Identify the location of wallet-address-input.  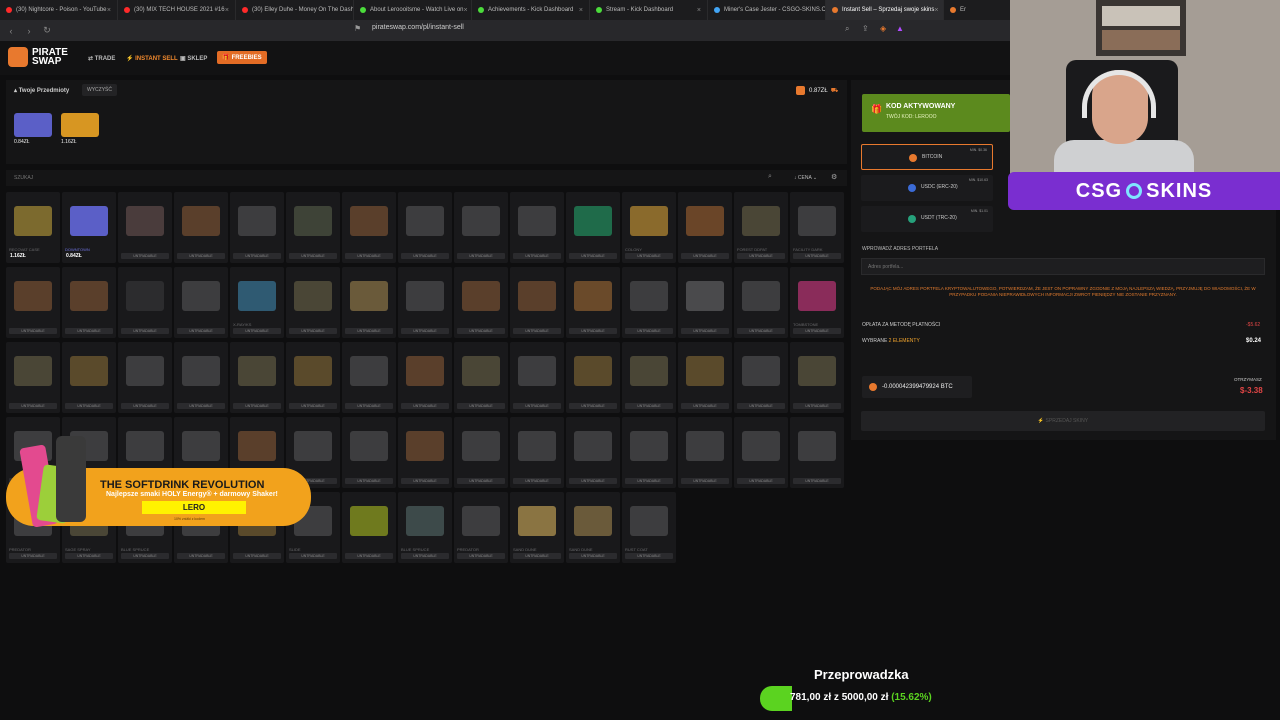
(1063, 266).